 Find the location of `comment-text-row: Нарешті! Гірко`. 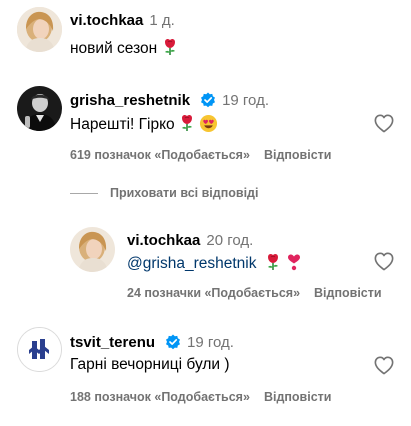

comment-text-row: Нарешті! Гірко is located at coordinates (144, 124).